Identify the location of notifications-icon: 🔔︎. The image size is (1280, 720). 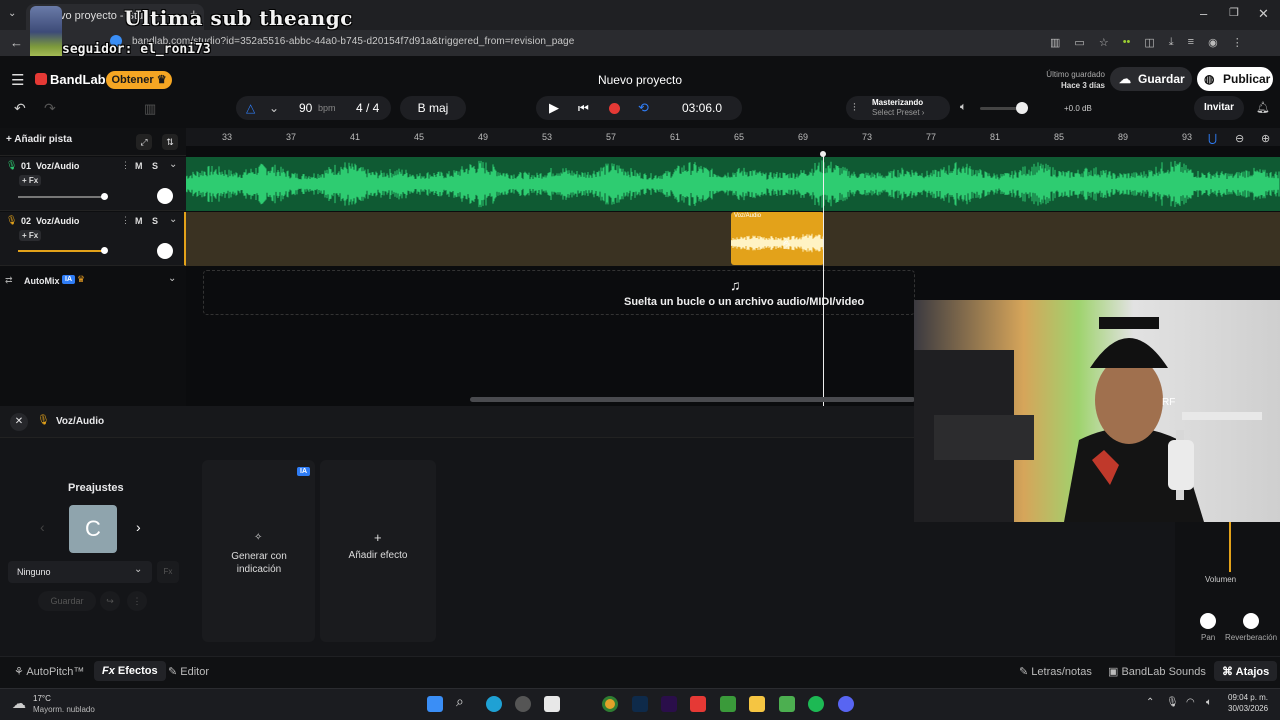
(1263, 107).